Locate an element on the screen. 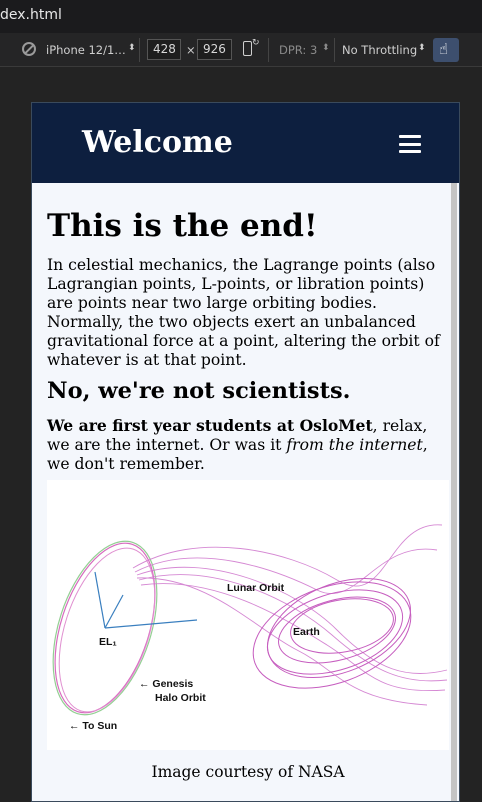 This screenshot has width=482, height=802. site-title: Welcome is located at coordinates (157, 142).